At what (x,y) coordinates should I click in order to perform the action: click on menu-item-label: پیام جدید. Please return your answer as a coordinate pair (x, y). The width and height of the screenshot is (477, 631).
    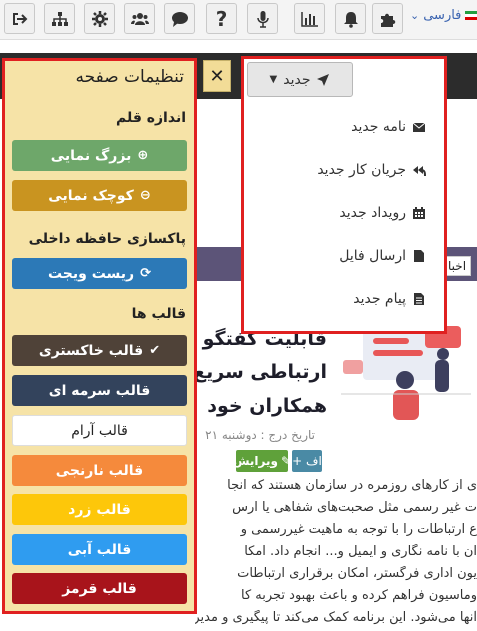
    Looking at the image, I should click on (379, 299).